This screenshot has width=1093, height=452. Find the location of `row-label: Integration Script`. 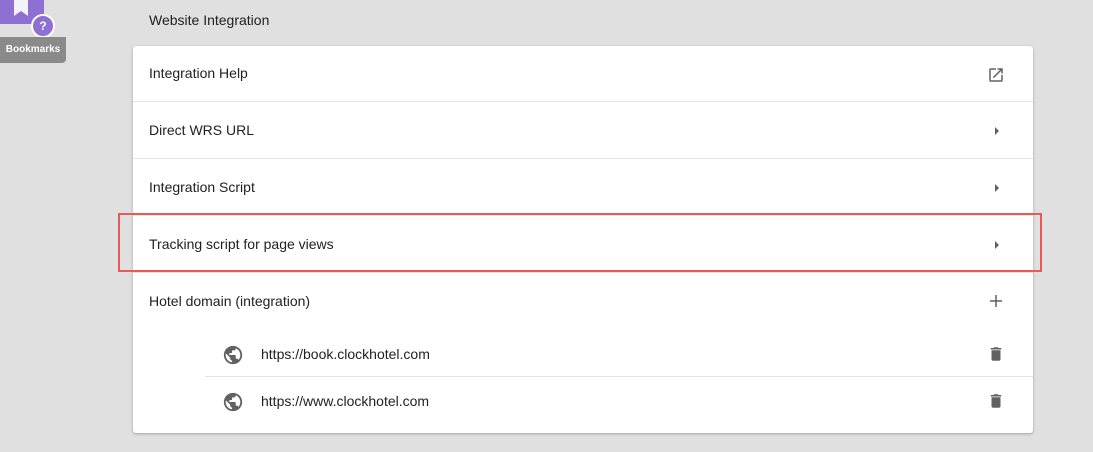

row-label: Integration Script is located at coordinates (202, 187).